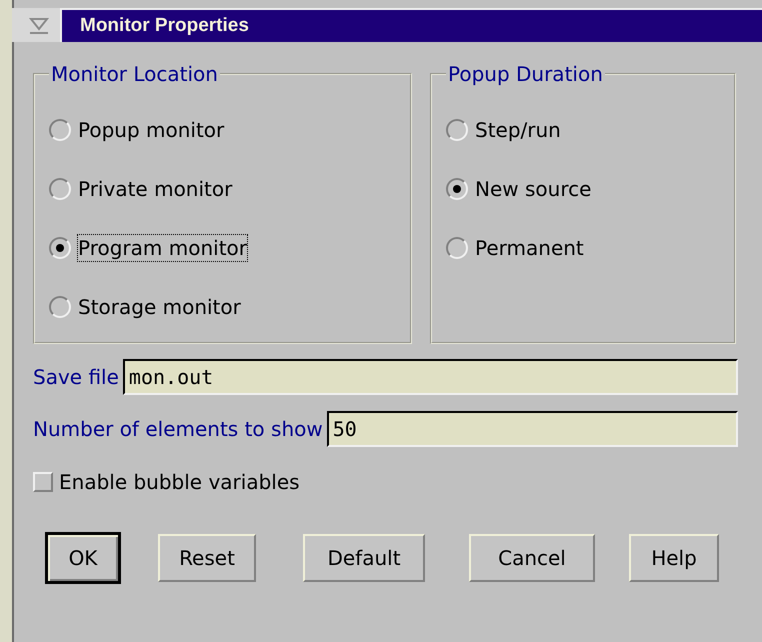 The height and width of the screenshot is (642, 762). What do you see at coordinates (159, 306) in the screenshot?
I see `radio-label: Storage monitor` at bounding box center [159, 306].